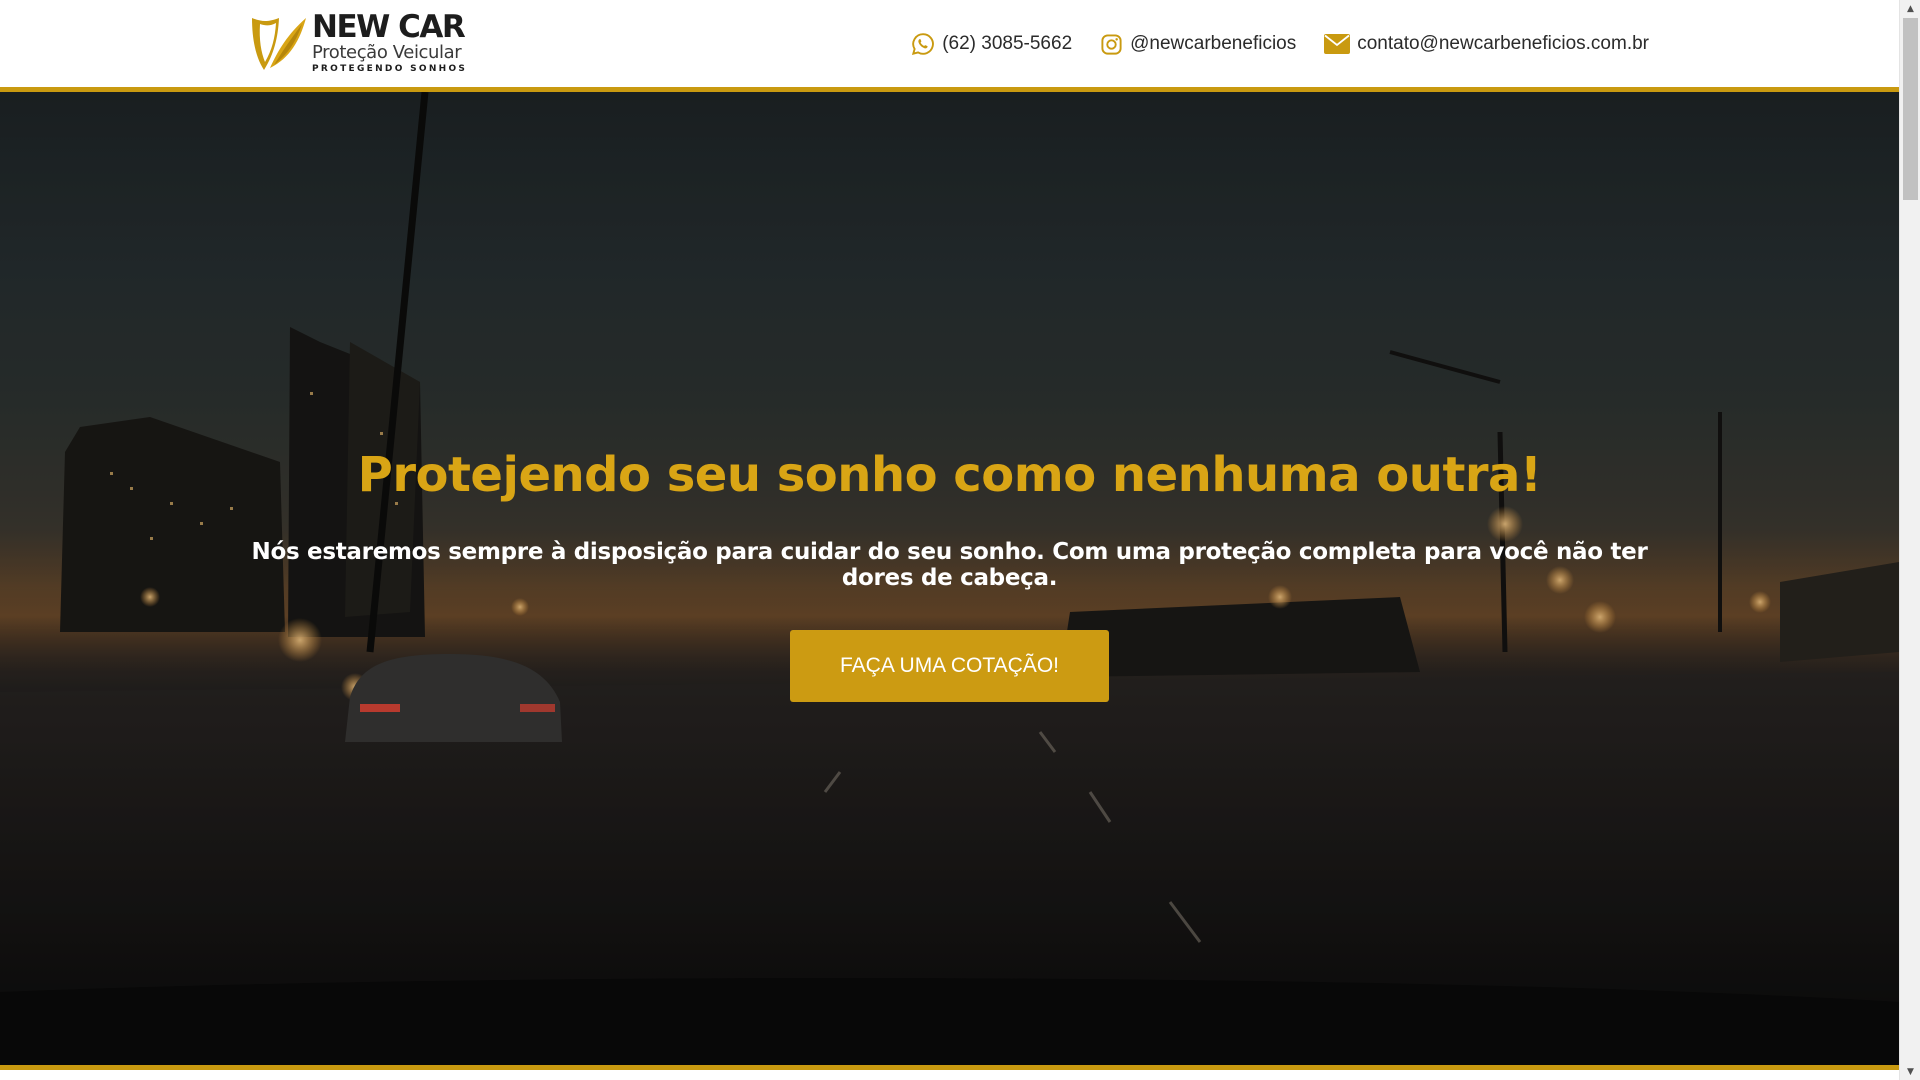 The height and width of the screenshot is (1080, 1920). What do you see at coordinates (1910, 8) in the screenshot?
I see `scroll-up-arrow-icon: ▲` at bounding box center [1910, 8].